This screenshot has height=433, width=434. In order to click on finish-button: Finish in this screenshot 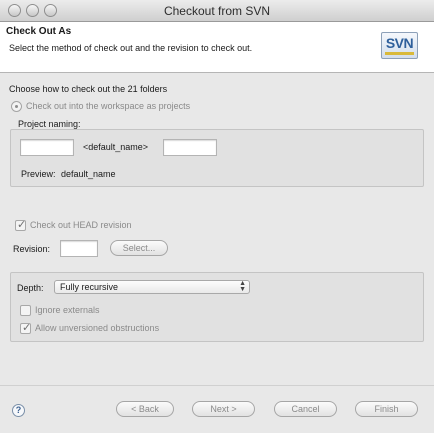, I will do `click(386, 409)`.